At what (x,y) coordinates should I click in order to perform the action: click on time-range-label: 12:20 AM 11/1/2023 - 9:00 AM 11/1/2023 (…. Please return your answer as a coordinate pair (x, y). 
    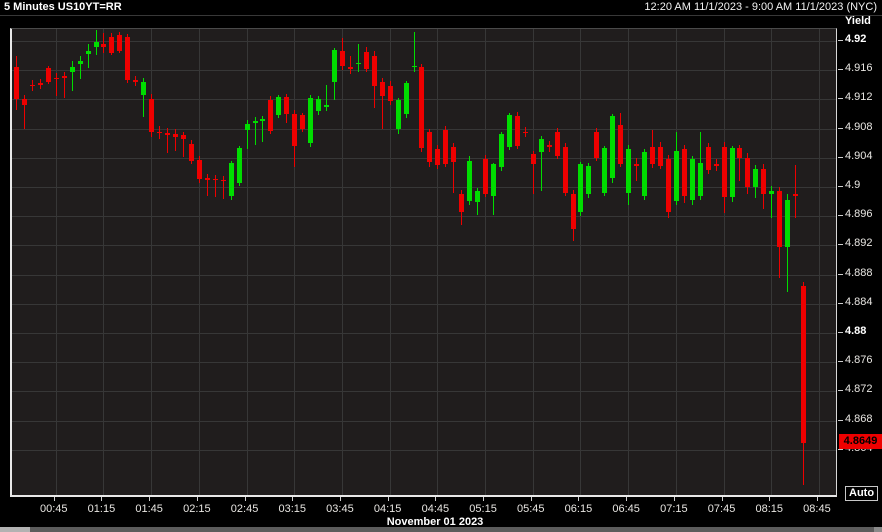
    Looking at the image, I should click on (760, 7).